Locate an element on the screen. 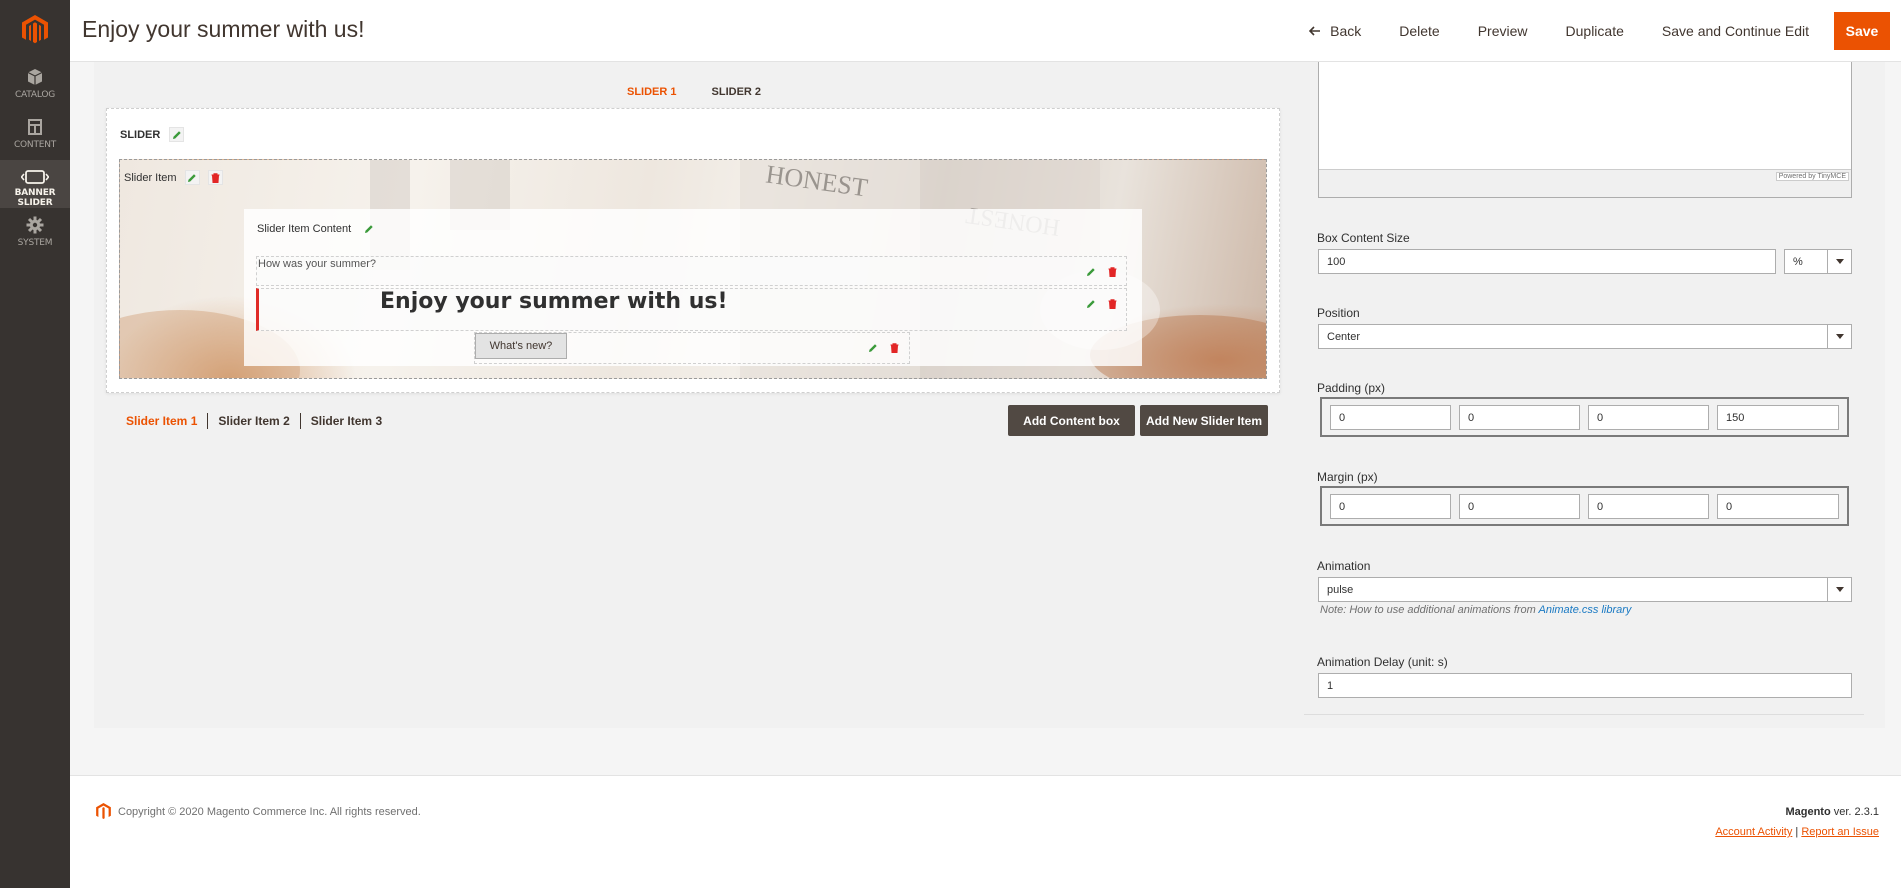 This screenshot has width=1901, height=888. sidebar-item-label: CONTENT is located at coordinates (35, 145).